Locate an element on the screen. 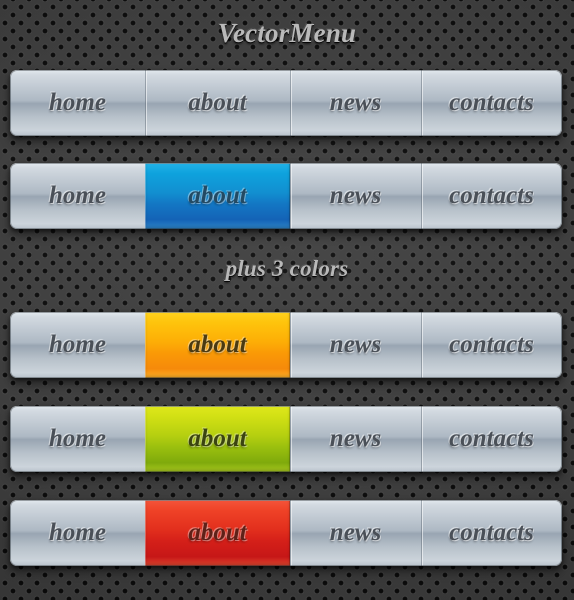 The height and width of the screenshot is (600, 574). section-subtitle: plus 3 colors is located at coordinates (287, 268).